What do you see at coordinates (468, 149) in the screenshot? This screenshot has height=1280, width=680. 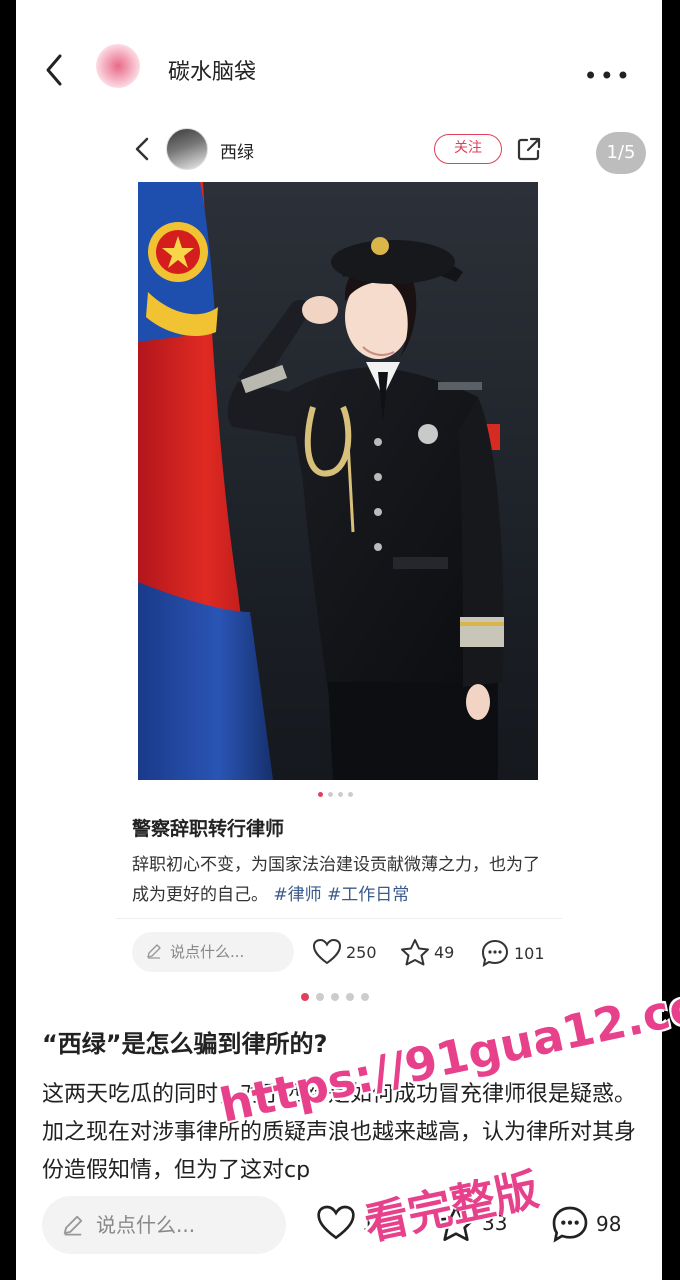 I see `follow-button: 关注` at bounding box center [468, 149].